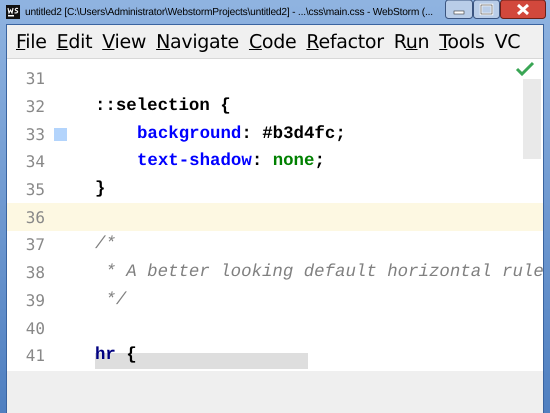 Image resolution: width=550 pixels, height=413 pixels. Describe the element at coordinates (13, 12) in the screenshot. I see `app-icon` at that location.